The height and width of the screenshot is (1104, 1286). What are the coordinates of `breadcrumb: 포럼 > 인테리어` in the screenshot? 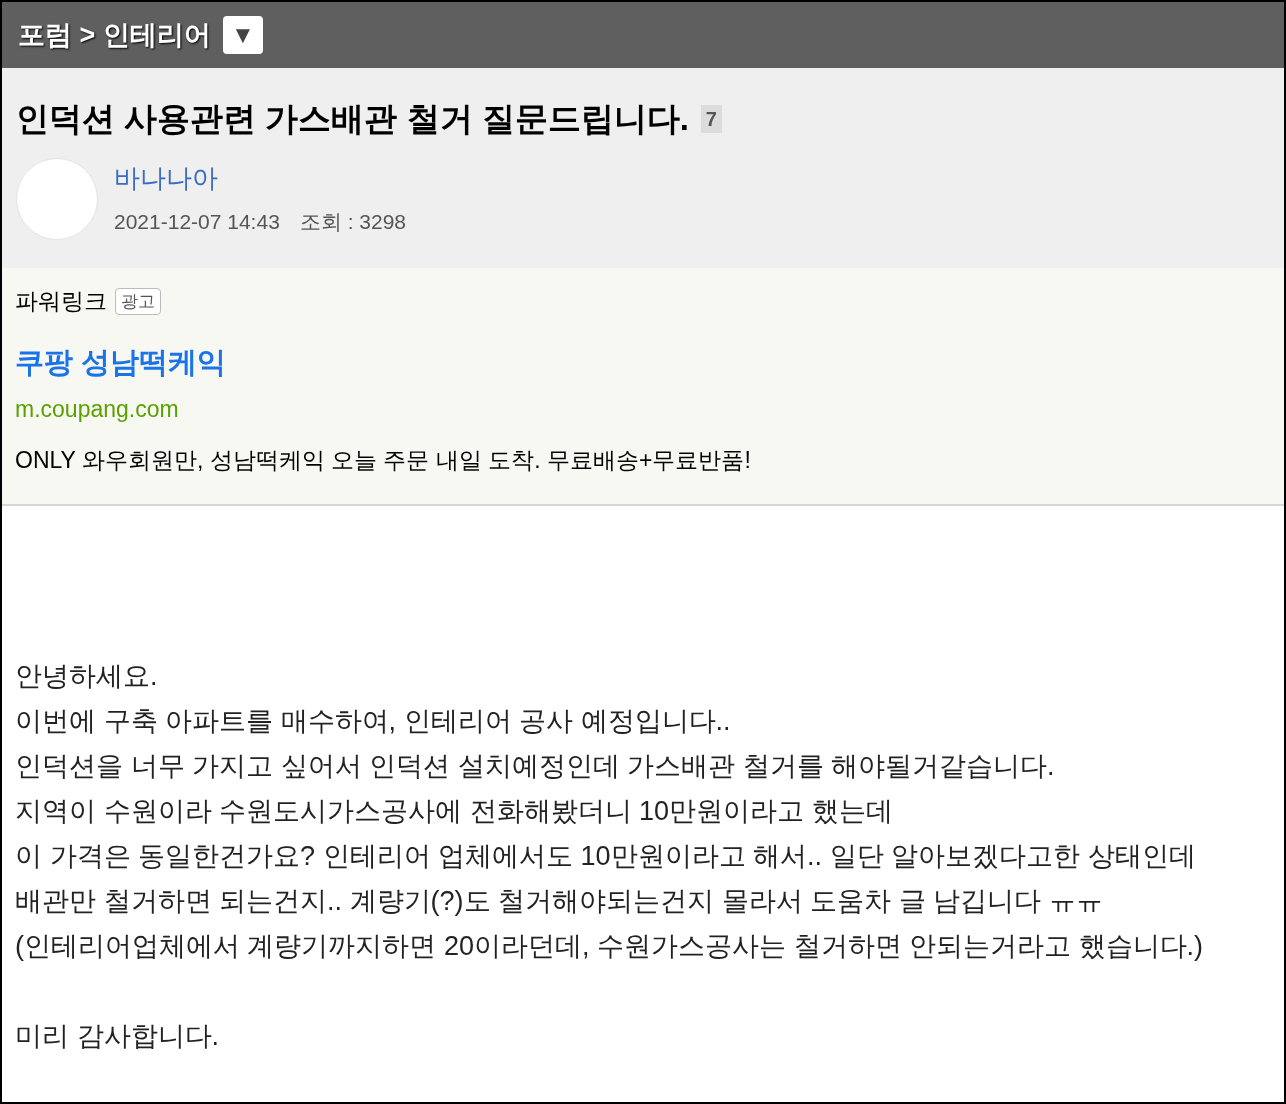 It's located at (114, 35).